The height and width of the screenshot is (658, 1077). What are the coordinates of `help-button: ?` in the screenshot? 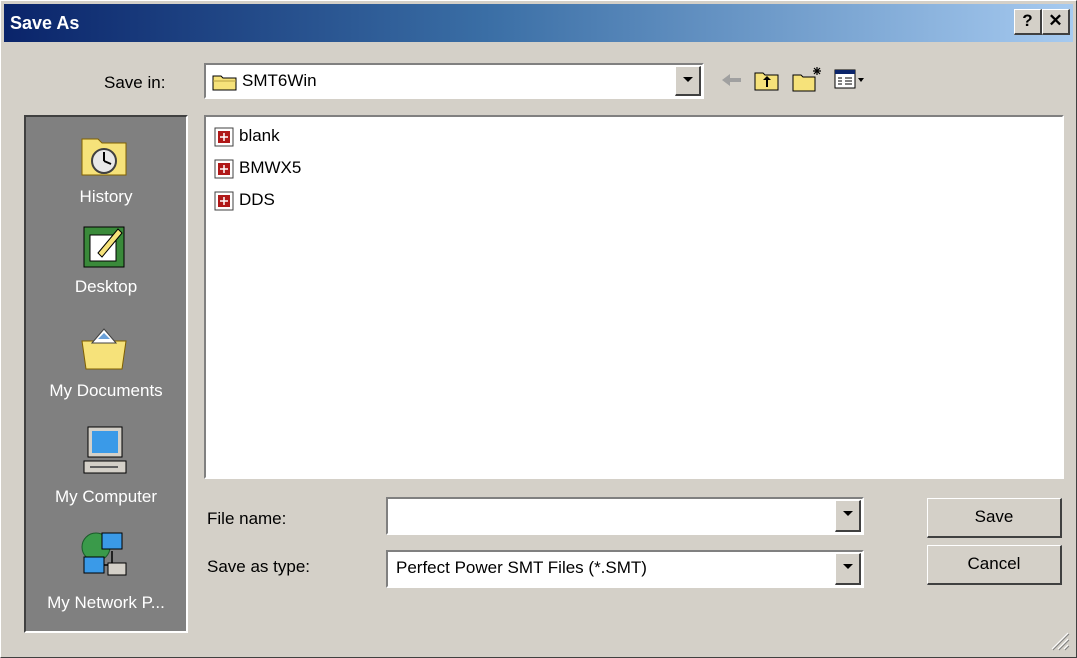 It's located at (1028, 22).